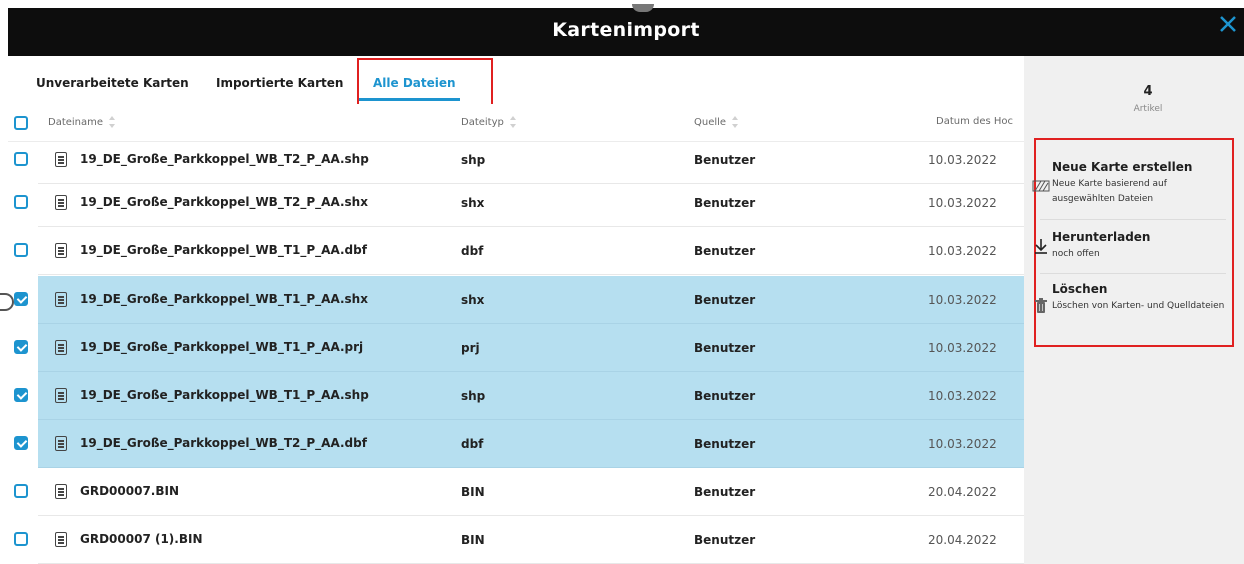 The width and height of the screenshot is (1244, 564). I want to click on download-title: Herunterladen, so click(1101, 237).